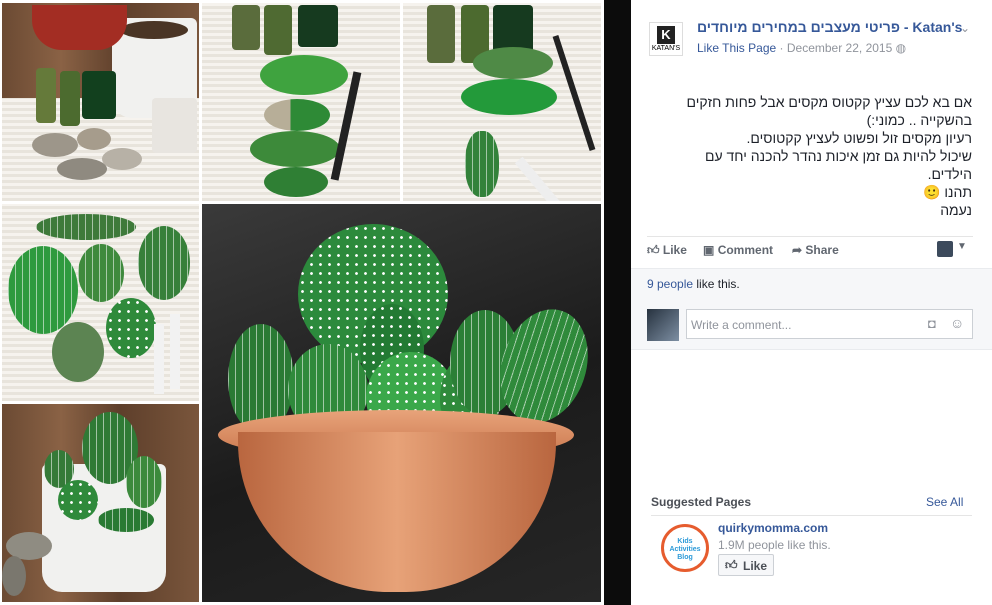 The width and height of the screenshot is (992, 605). Describe the element at coordinates (746, 565) in the screenshot. I see `suggested-like-button: 👍︎ Like` at that location.